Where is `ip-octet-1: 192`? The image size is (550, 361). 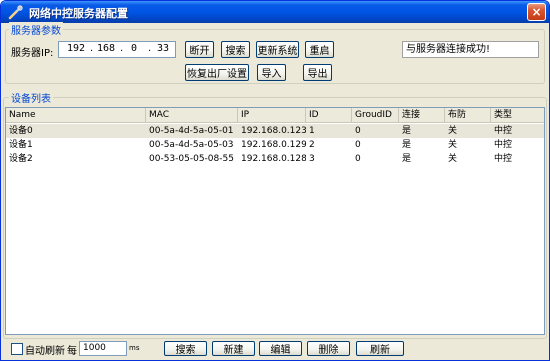
ip-octet-1: 192 is located at coordinates (76, 48).